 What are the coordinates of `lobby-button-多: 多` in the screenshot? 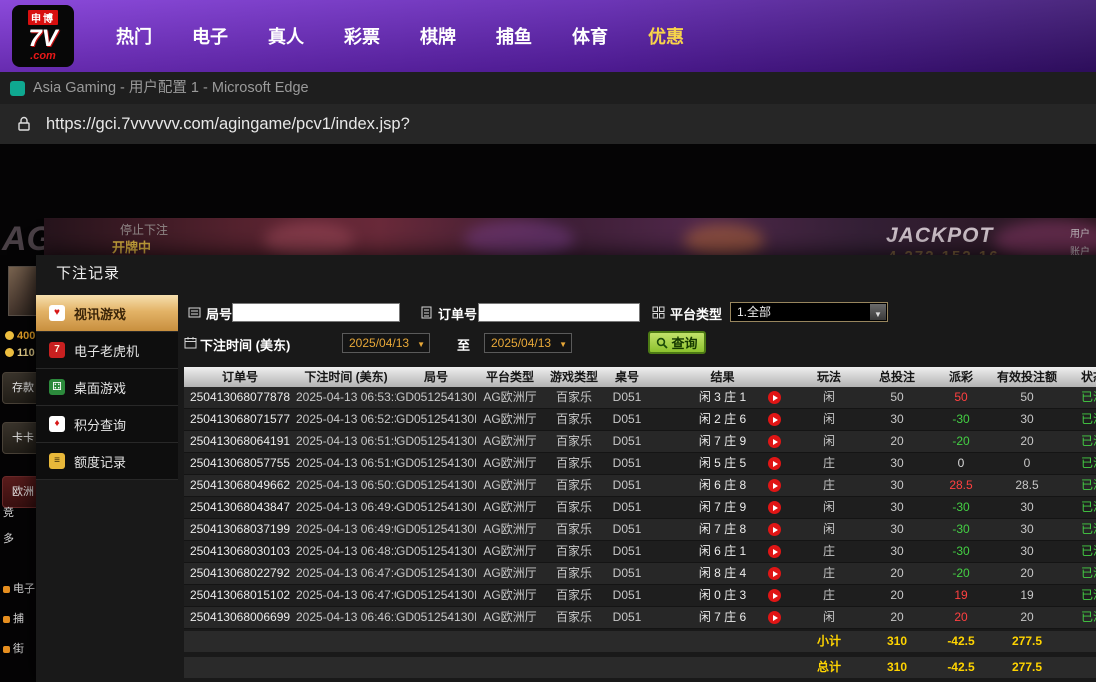 It's located at (8, 538).